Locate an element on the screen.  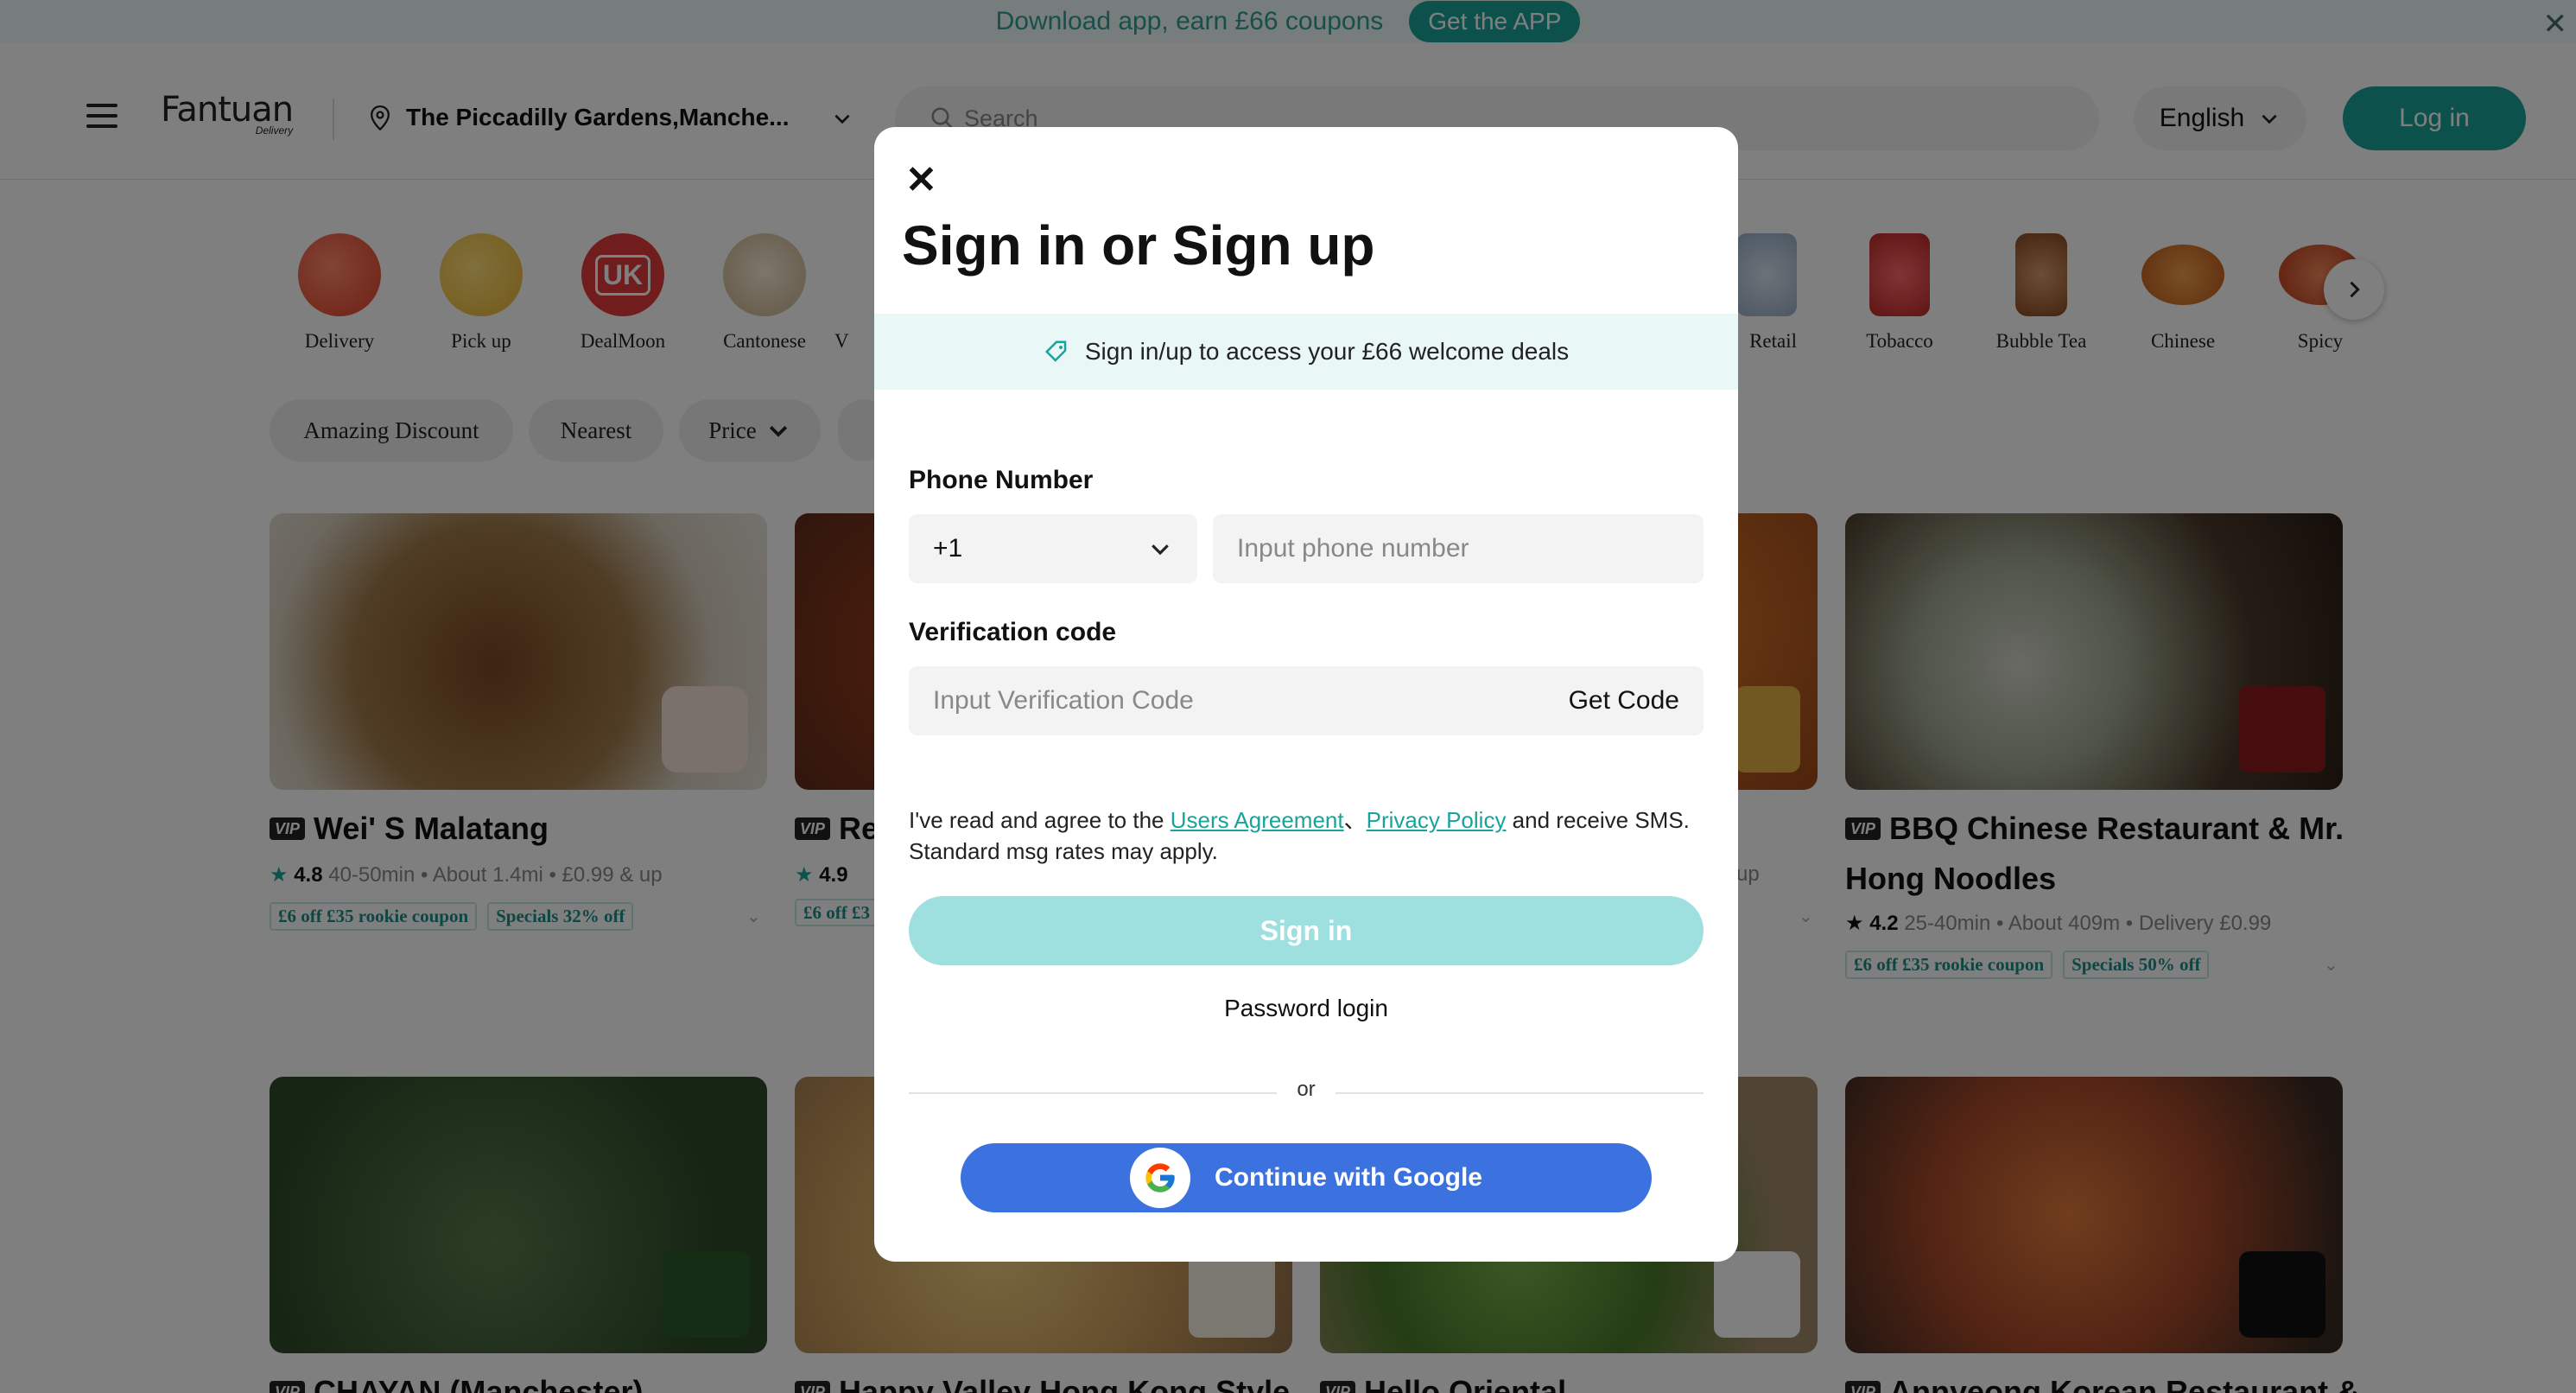
phone-input: Input phone number is located at coordinates (1458, 548).